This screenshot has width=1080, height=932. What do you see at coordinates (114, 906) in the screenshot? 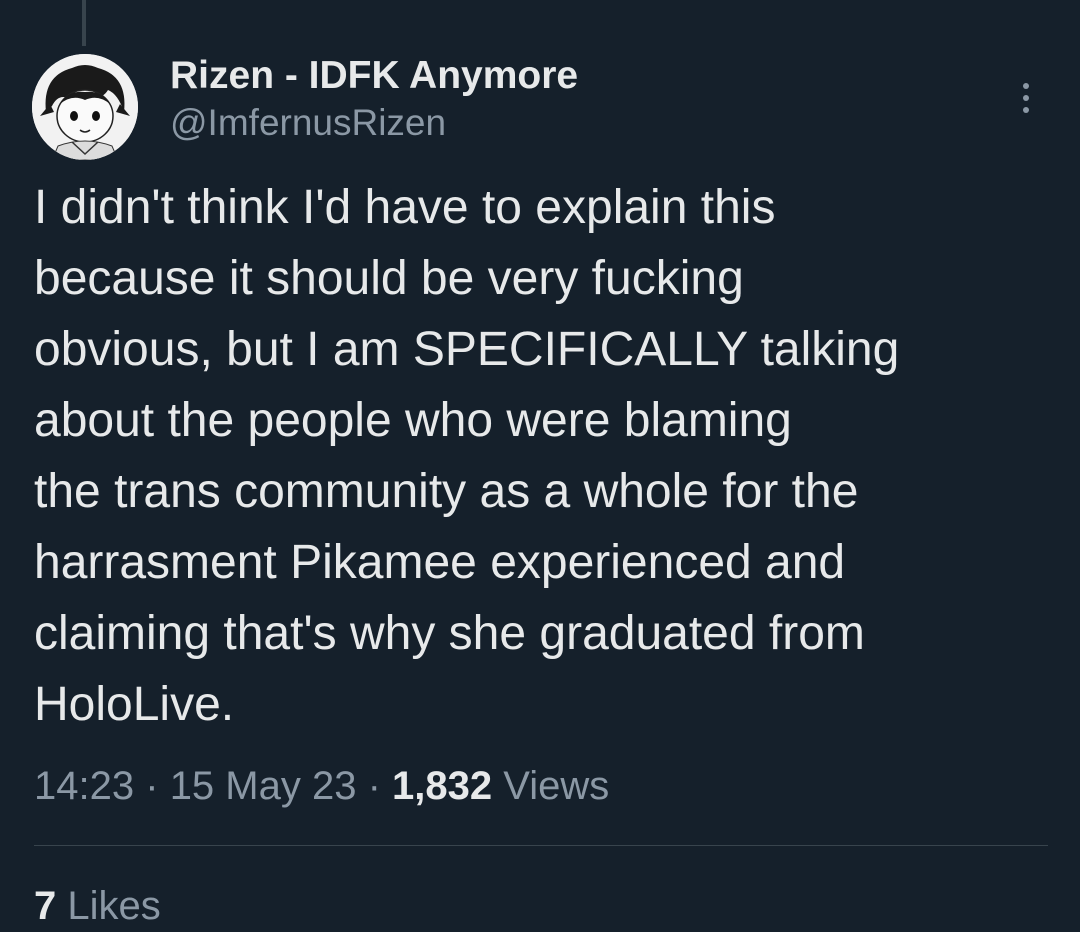
I see `likes-label: Likes` at bounding box center [114, 906].